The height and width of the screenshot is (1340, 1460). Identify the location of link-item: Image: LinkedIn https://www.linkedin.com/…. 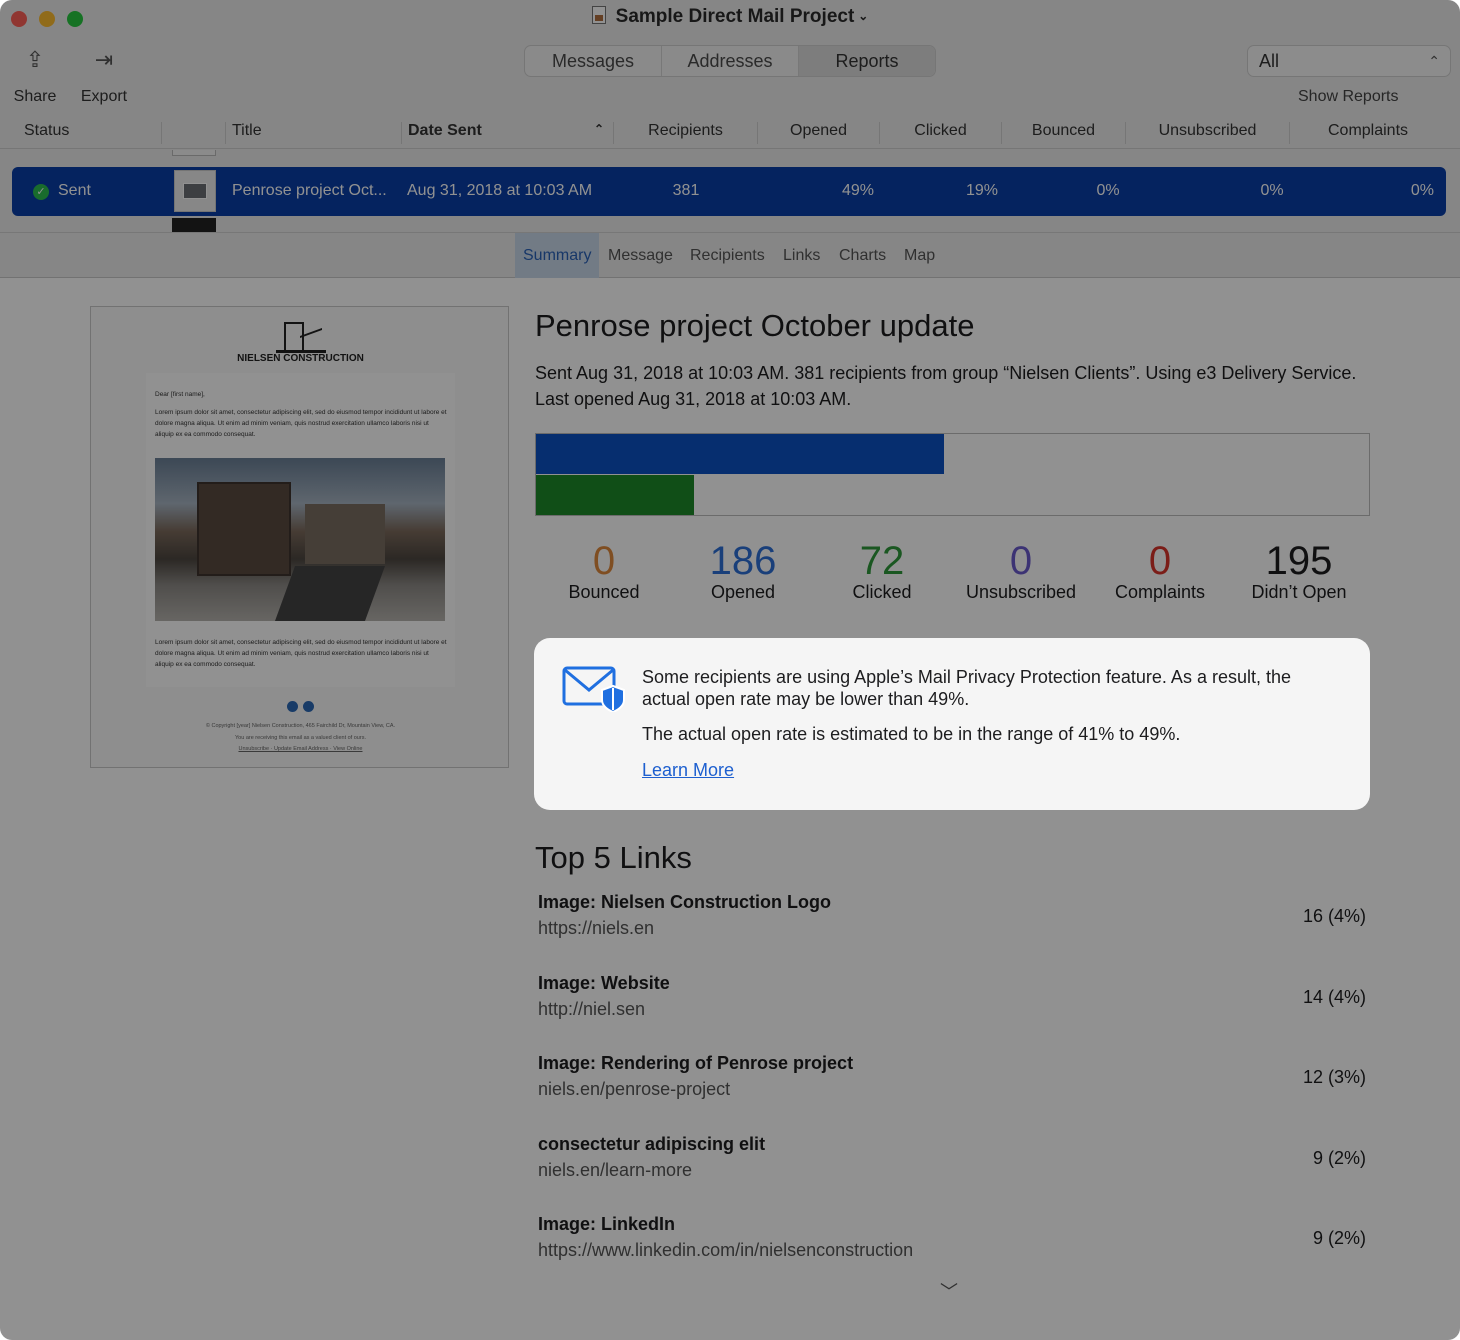
(953, 1249).